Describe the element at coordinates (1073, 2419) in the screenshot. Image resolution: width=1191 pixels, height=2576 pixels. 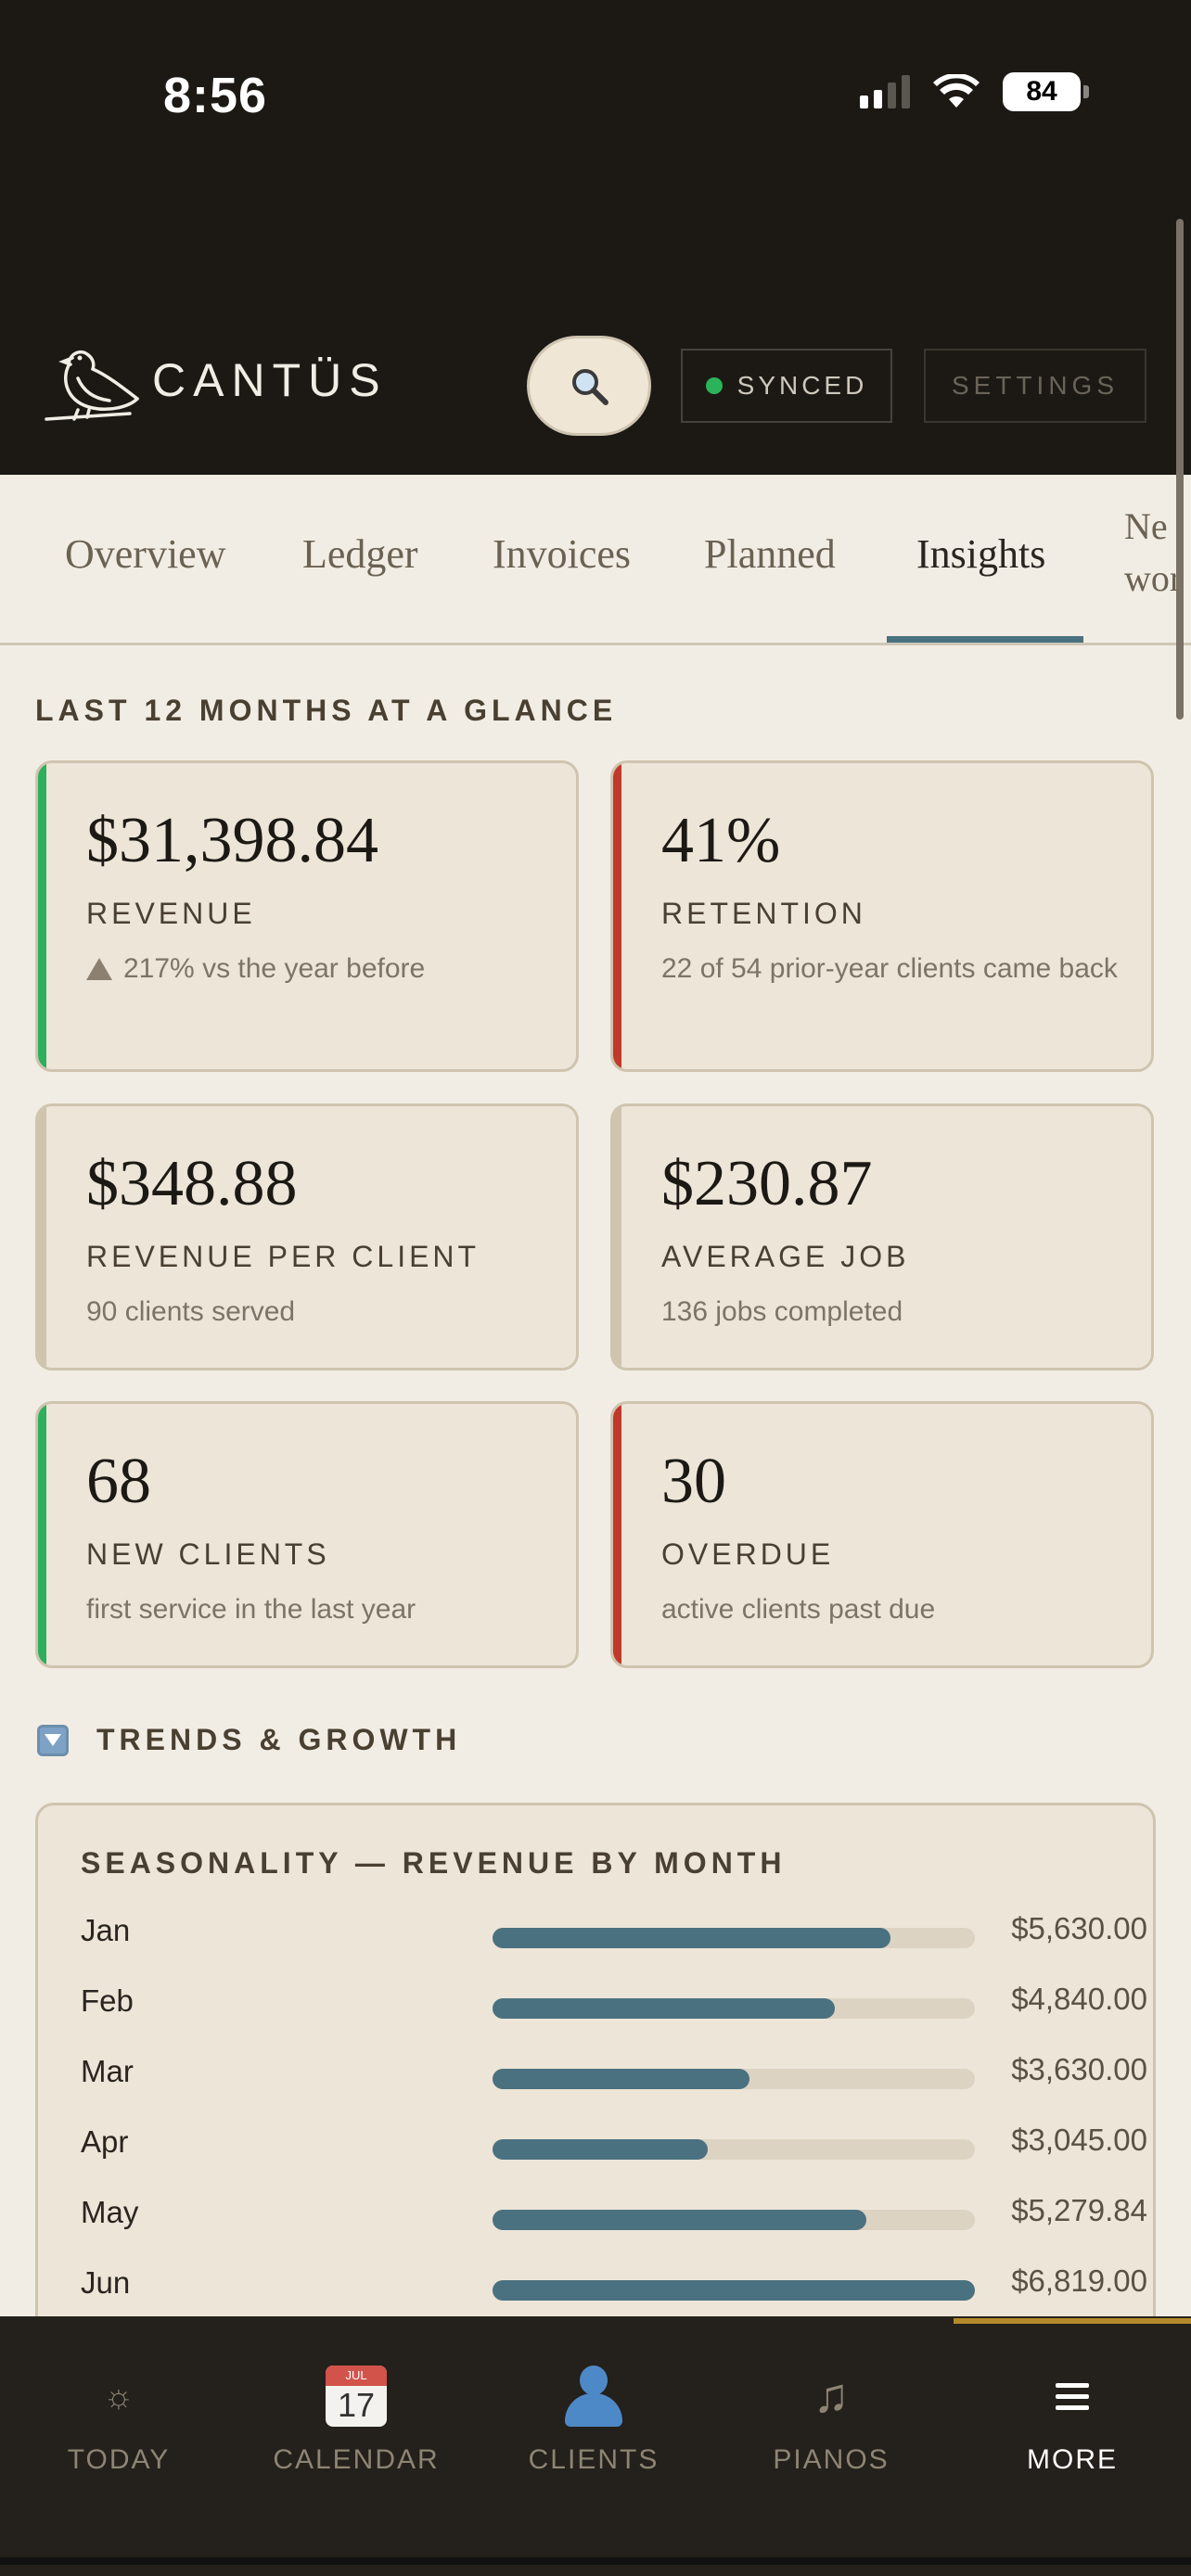
I see `nav-more: MORE` at that location.